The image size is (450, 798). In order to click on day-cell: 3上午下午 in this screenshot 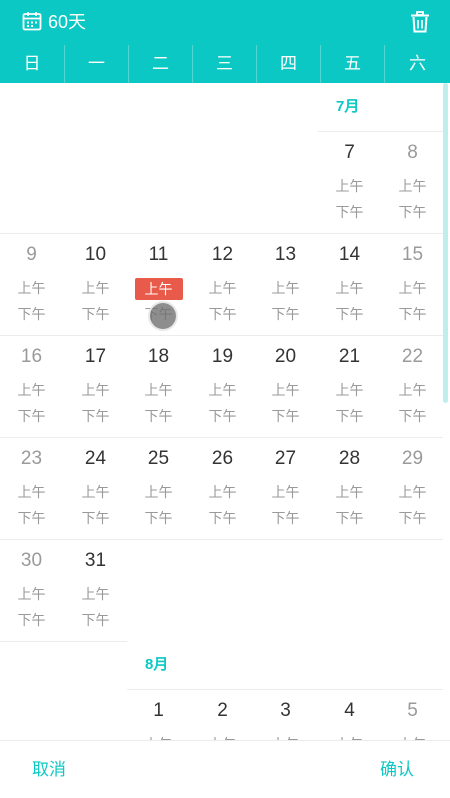, I will do `click(285, 714)`.